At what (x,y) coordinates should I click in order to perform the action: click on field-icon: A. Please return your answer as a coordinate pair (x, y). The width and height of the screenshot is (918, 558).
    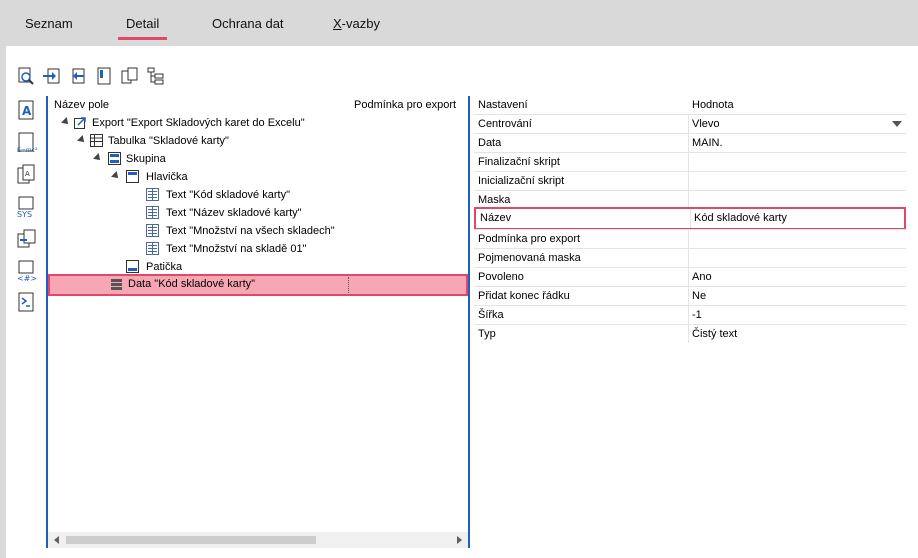
    Looking at the image, I should click on (27, 175).